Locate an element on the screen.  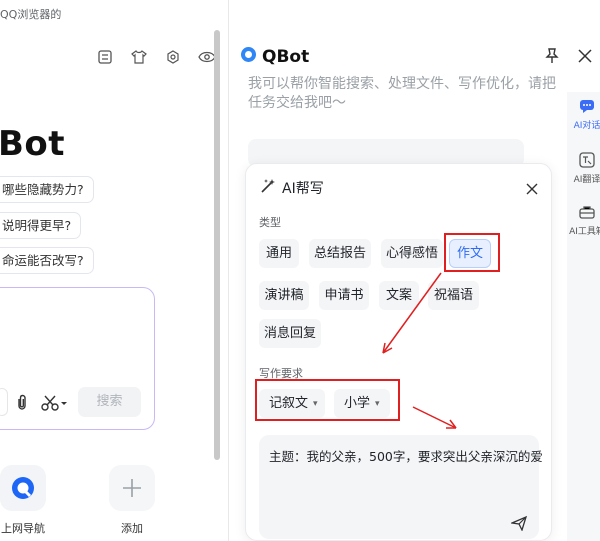
prompt-text: 主题：我的父亲，500字，要求突出父亲深沉的爱 is located at coordinates (406, 456).